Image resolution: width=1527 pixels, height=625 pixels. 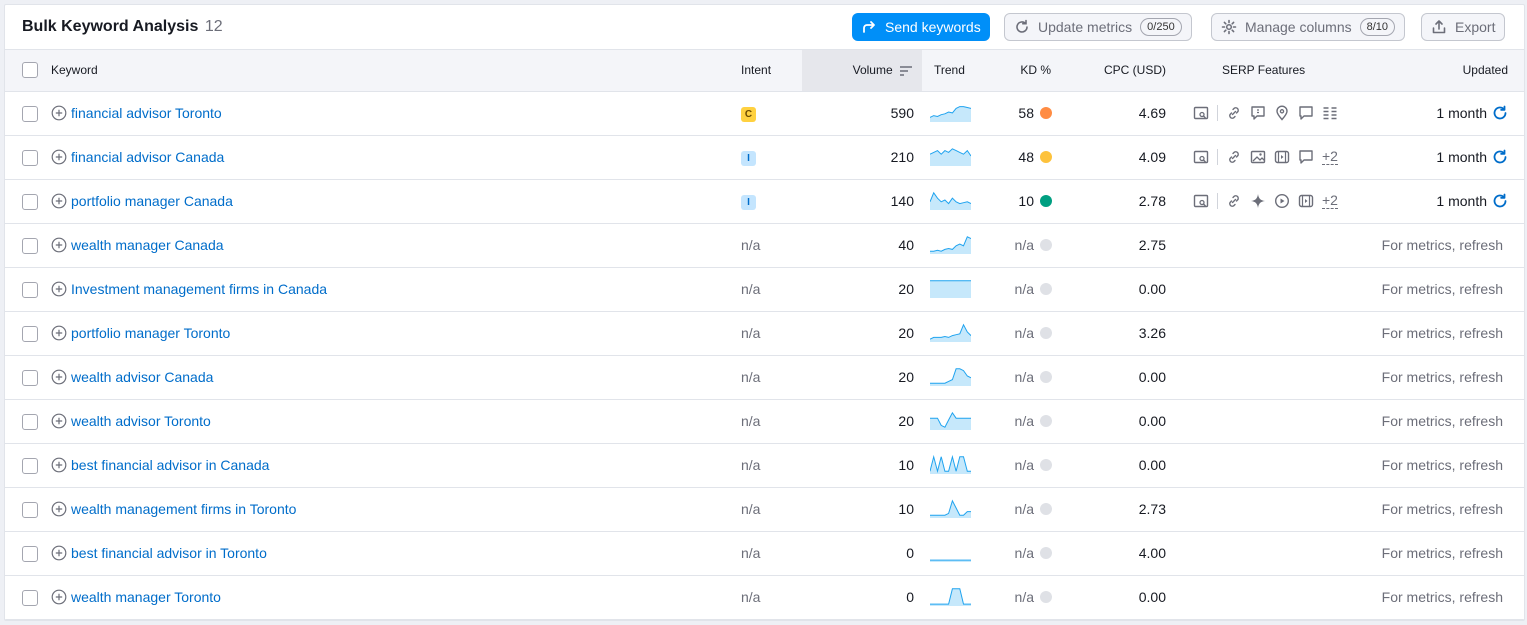 What do you see at coordinates (862, 71) in the screenshot?
I see `col-volume: Volume` at bounding box center [862, 71].